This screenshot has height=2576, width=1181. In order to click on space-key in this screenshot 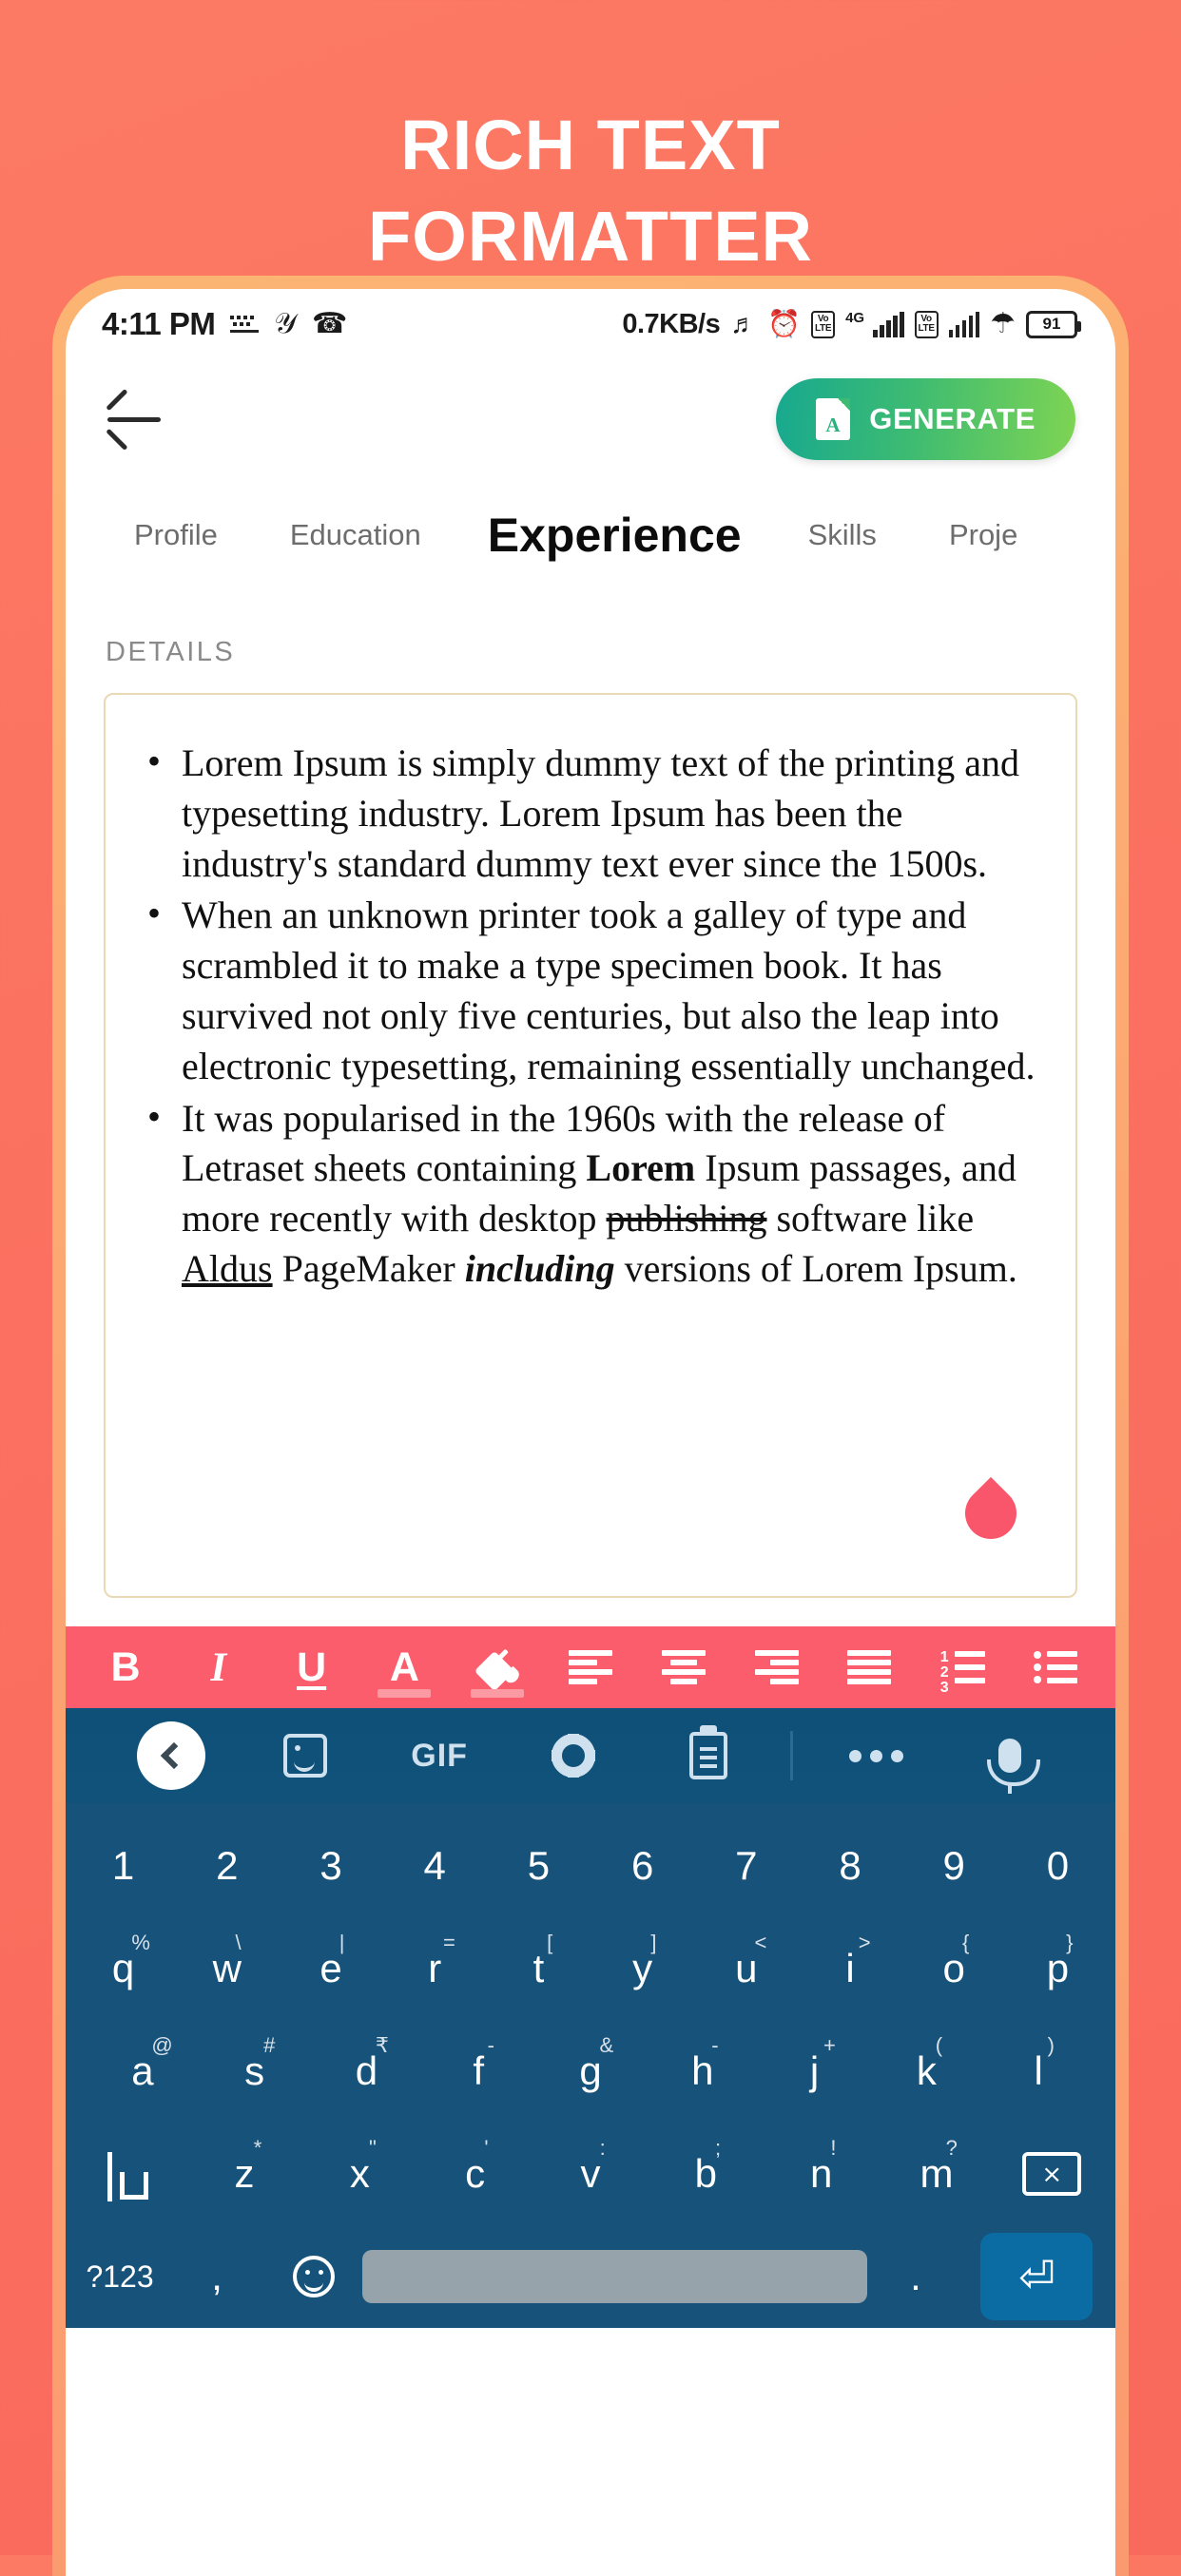, I will do `click(614, 2276)`.